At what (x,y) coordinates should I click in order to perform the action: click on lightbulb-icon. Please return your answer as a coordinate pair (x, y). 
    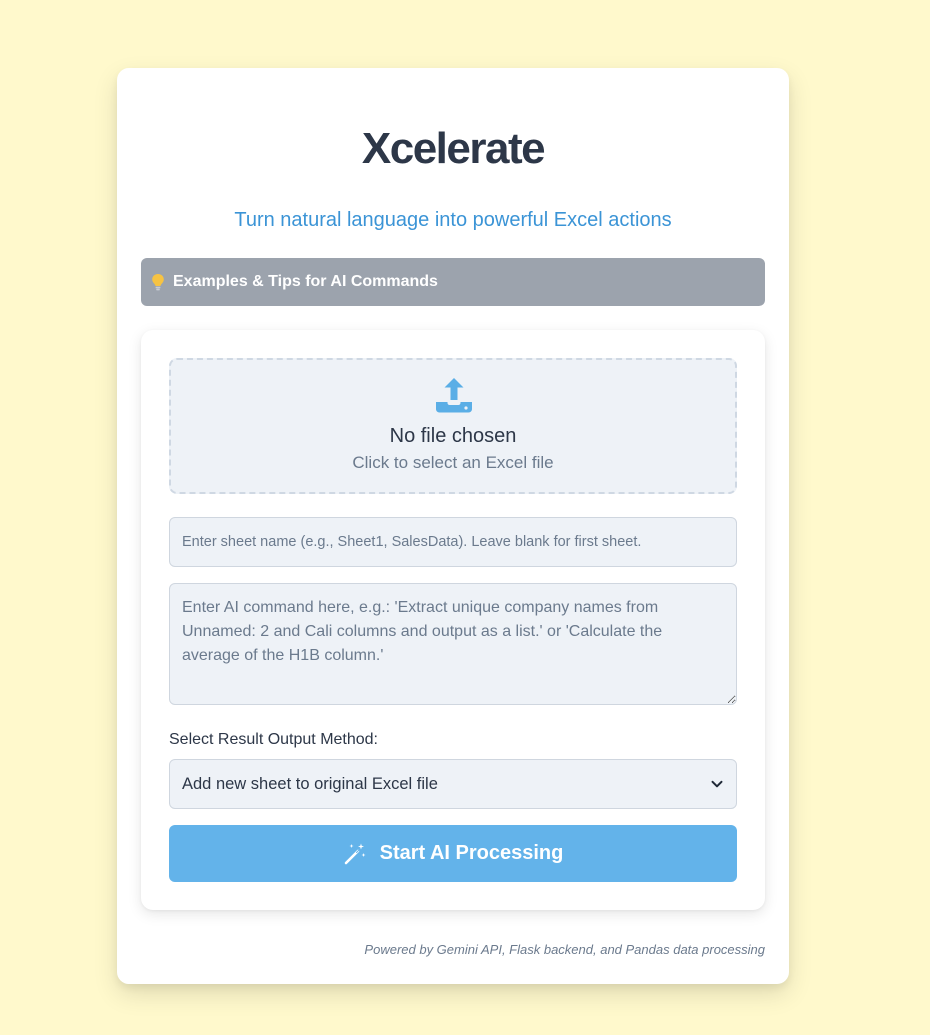
    Looking at the image, I should click on (158, 282).